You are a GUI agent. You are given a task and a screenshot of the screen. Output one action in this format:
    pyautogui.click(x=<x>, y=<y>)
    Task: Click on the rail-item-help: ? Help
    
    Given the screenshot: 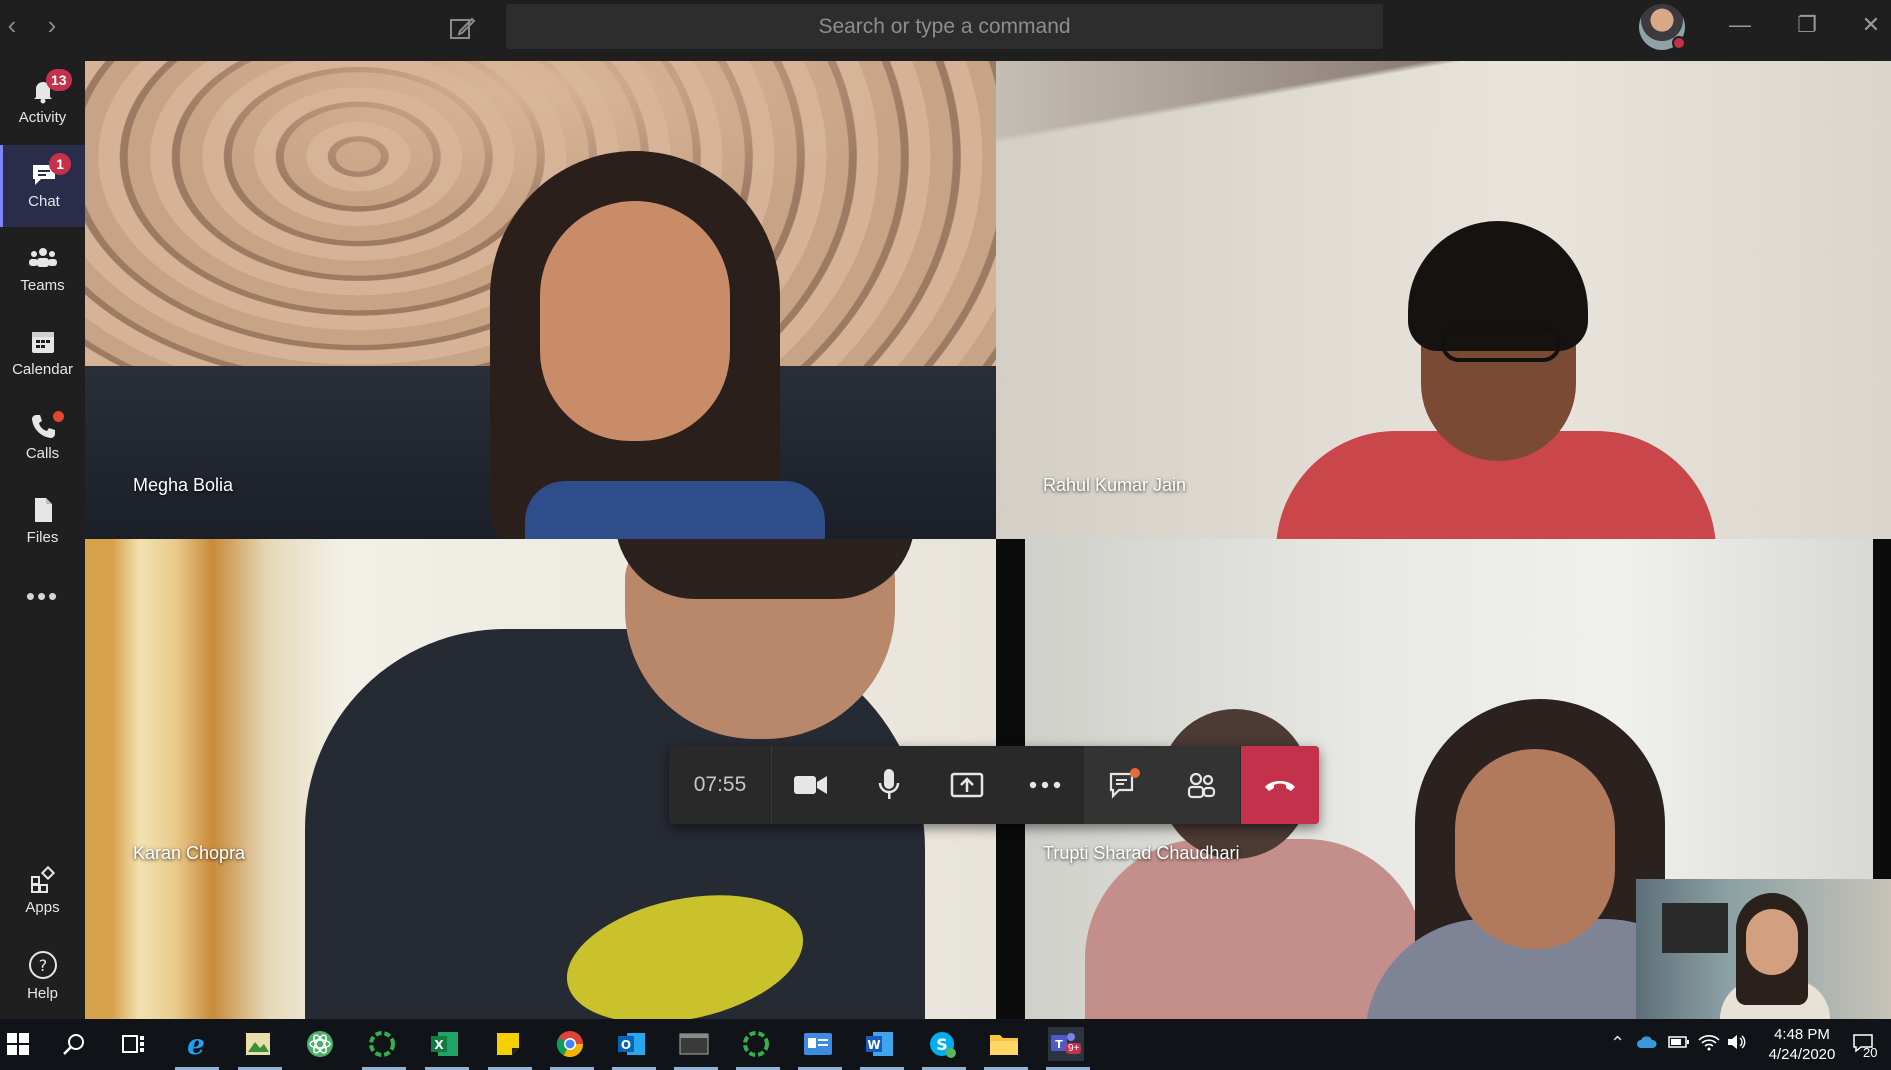 What is the action you would take?
    pyautogui.click(x=42, y=976)
    